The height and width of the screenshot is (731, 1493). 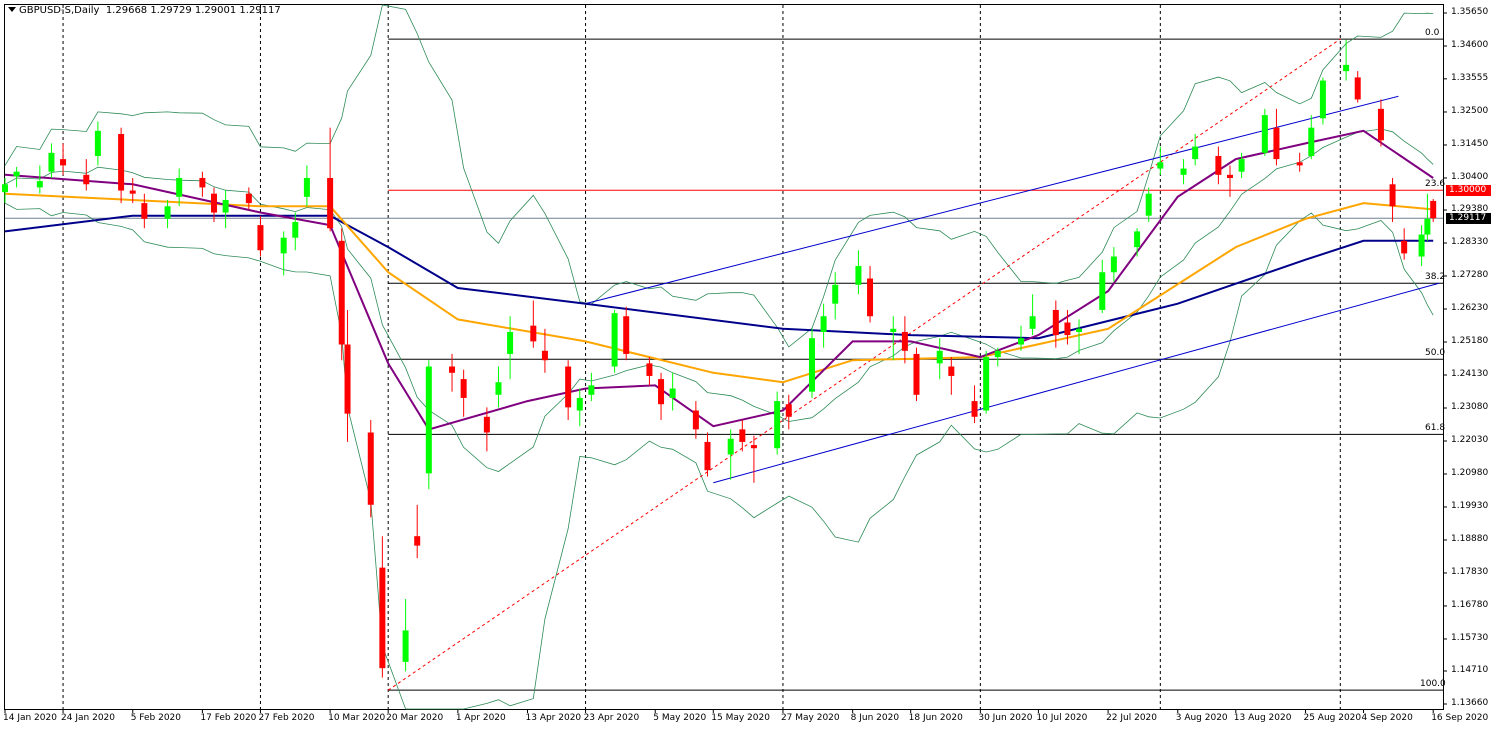 What do you see at coordinates (1435, 353) in the screenshot?
I see `fib-level-label: 50.0` at bounding box center [1435, 353].